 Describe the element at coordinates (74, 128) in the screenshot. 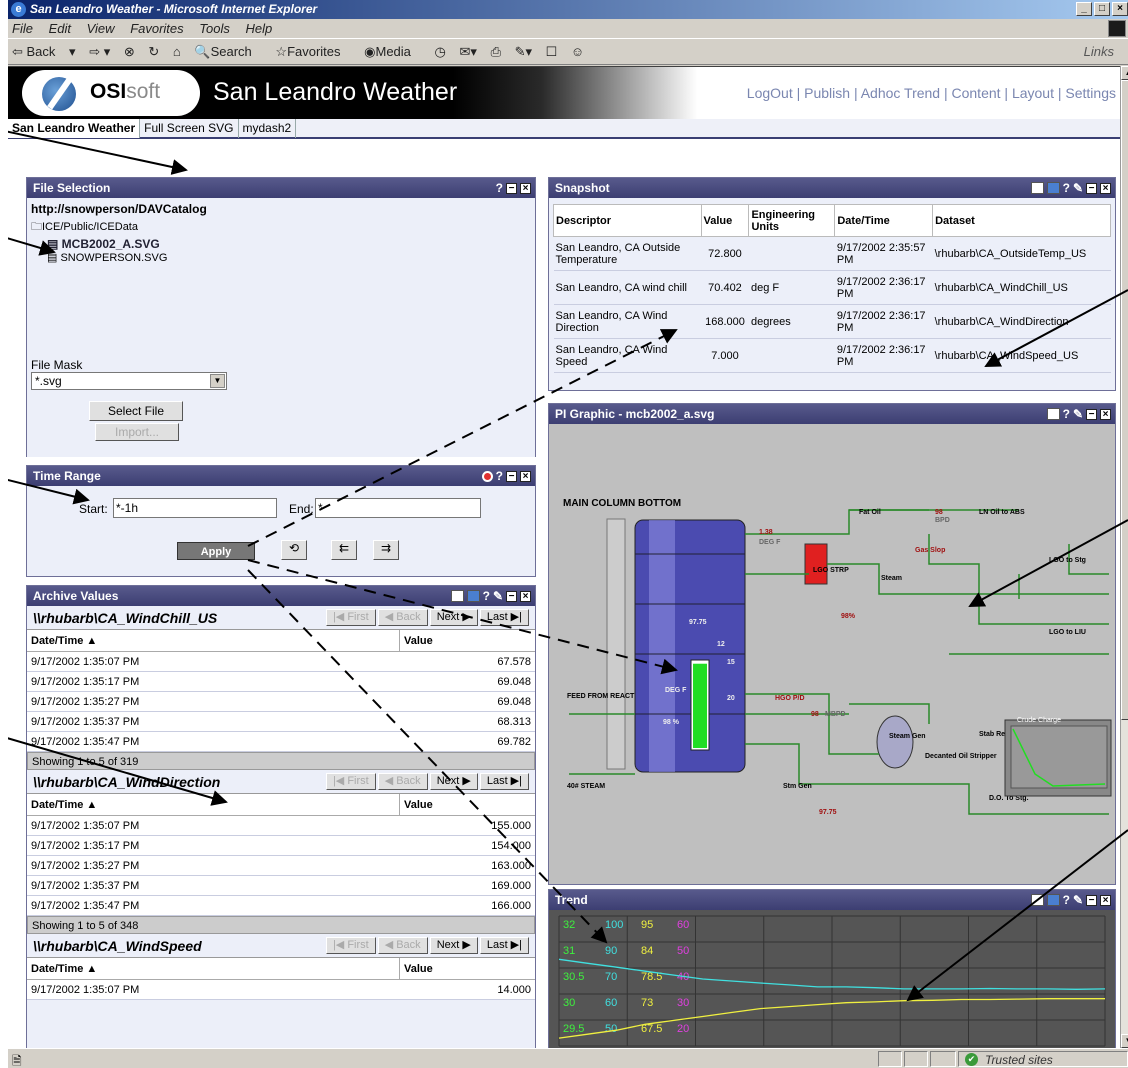

I see `tab-san-leandro-weather: San Leandro Weather` at that location.